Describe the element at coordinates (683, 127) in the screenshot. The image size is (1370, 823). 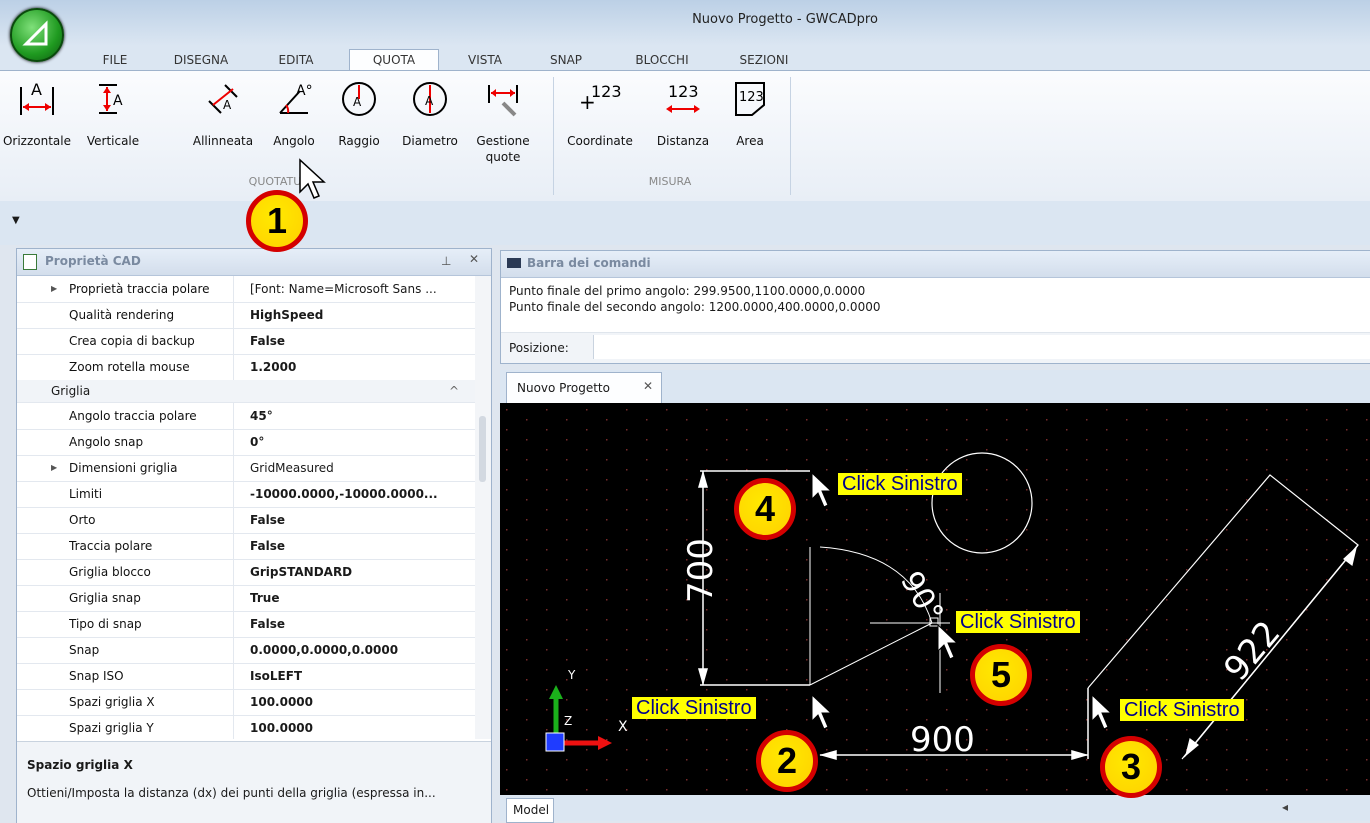
I see `distanza-button: 123 Distanza` at that location.